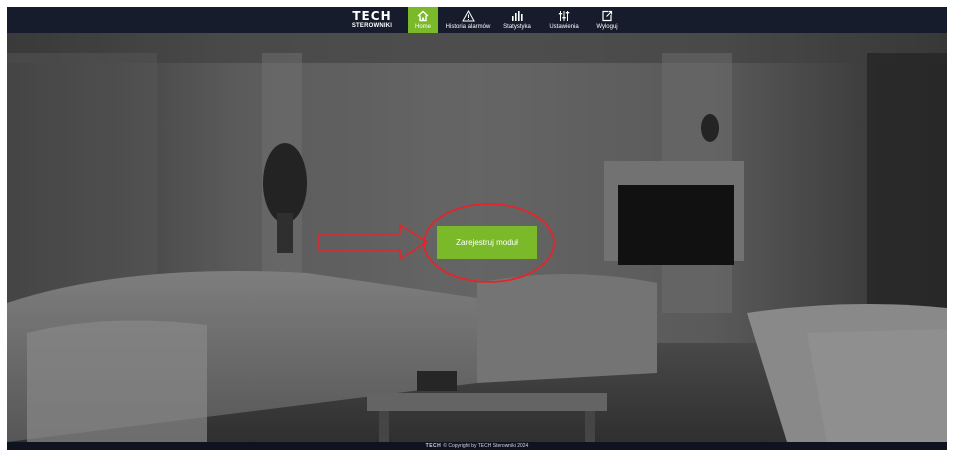 This screenshot has width=953, height=454. I want to click on bar-chart-icon, so click(517, 16).